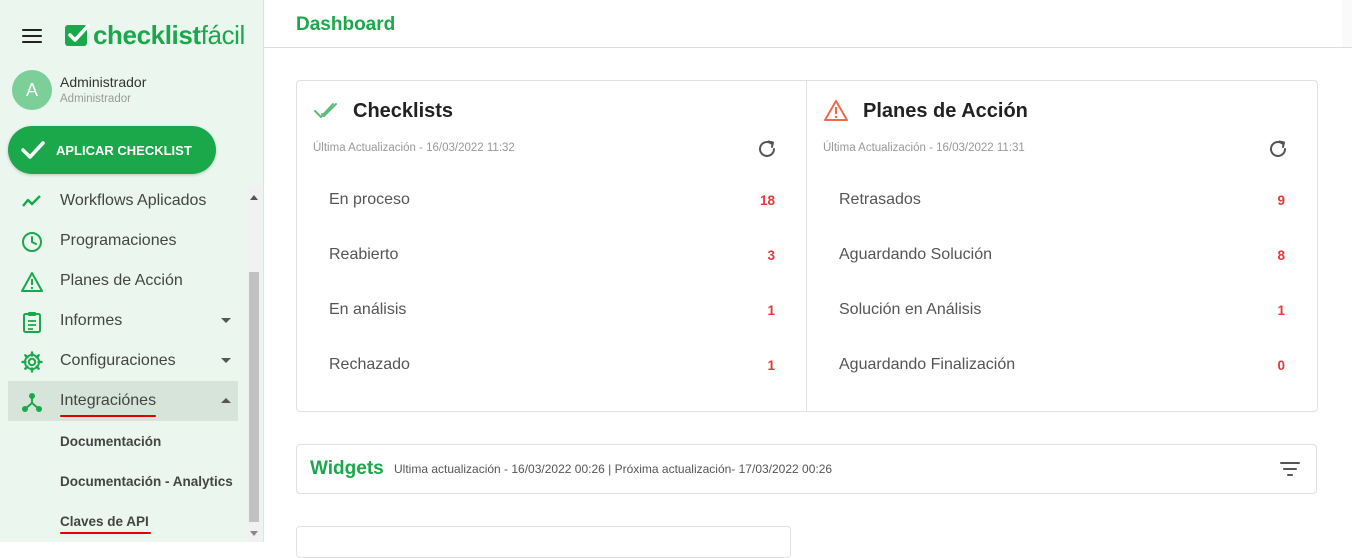 The height and width of the screenshot is (558, 1352). I want to click on row-label: Reabierto, so click(364, 254).